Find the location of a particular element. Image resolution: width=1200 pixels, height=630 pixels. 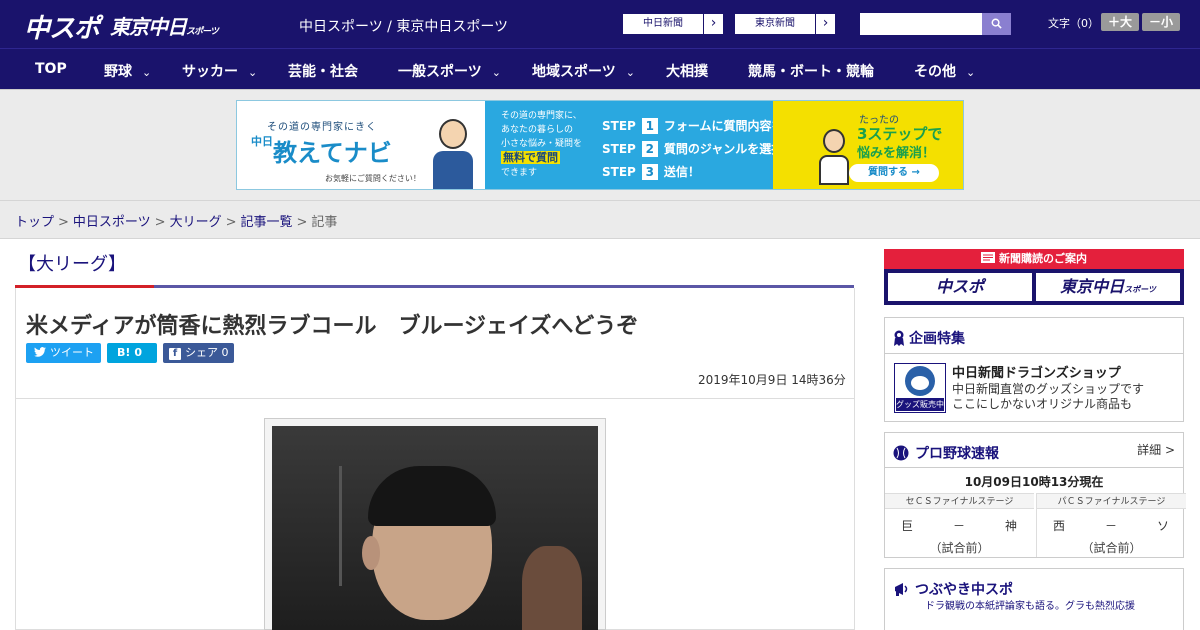

special-features-title: 企画特集 is located at coordinates (929, 338).